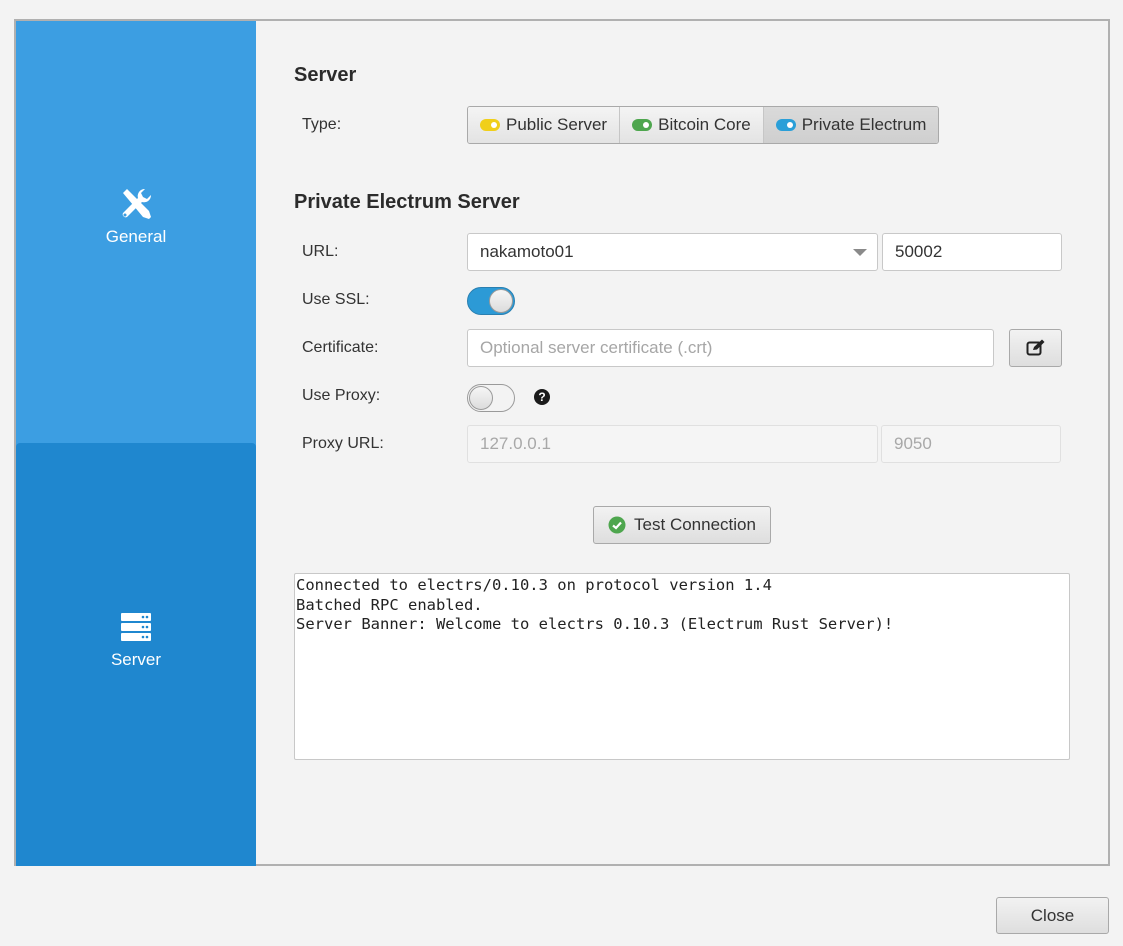  What do you see at coordinates (672, 444) in the screenshot?
I see `proxy-host-input: 127.0.0.1` at bounding box center [672, 444].